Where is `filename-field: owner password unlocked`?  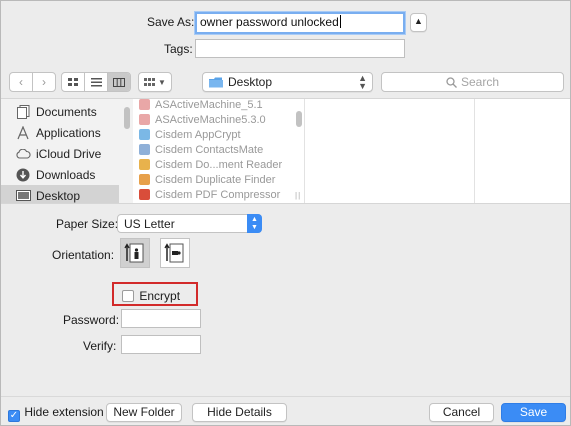
filename-field: owner password unlocked is located at coordinates (300, 23).